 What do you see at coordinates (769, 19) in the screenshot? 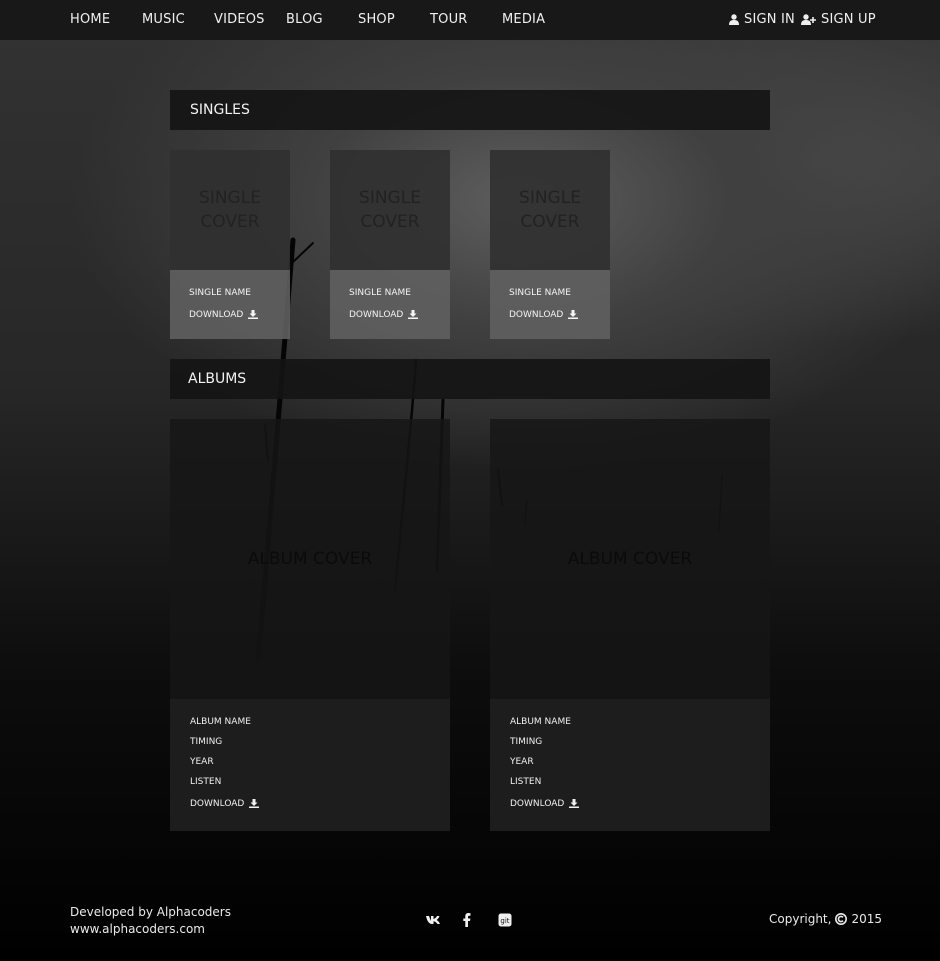
I see `sign-in-label: SIGN IN` at bounding box center [769, 19].